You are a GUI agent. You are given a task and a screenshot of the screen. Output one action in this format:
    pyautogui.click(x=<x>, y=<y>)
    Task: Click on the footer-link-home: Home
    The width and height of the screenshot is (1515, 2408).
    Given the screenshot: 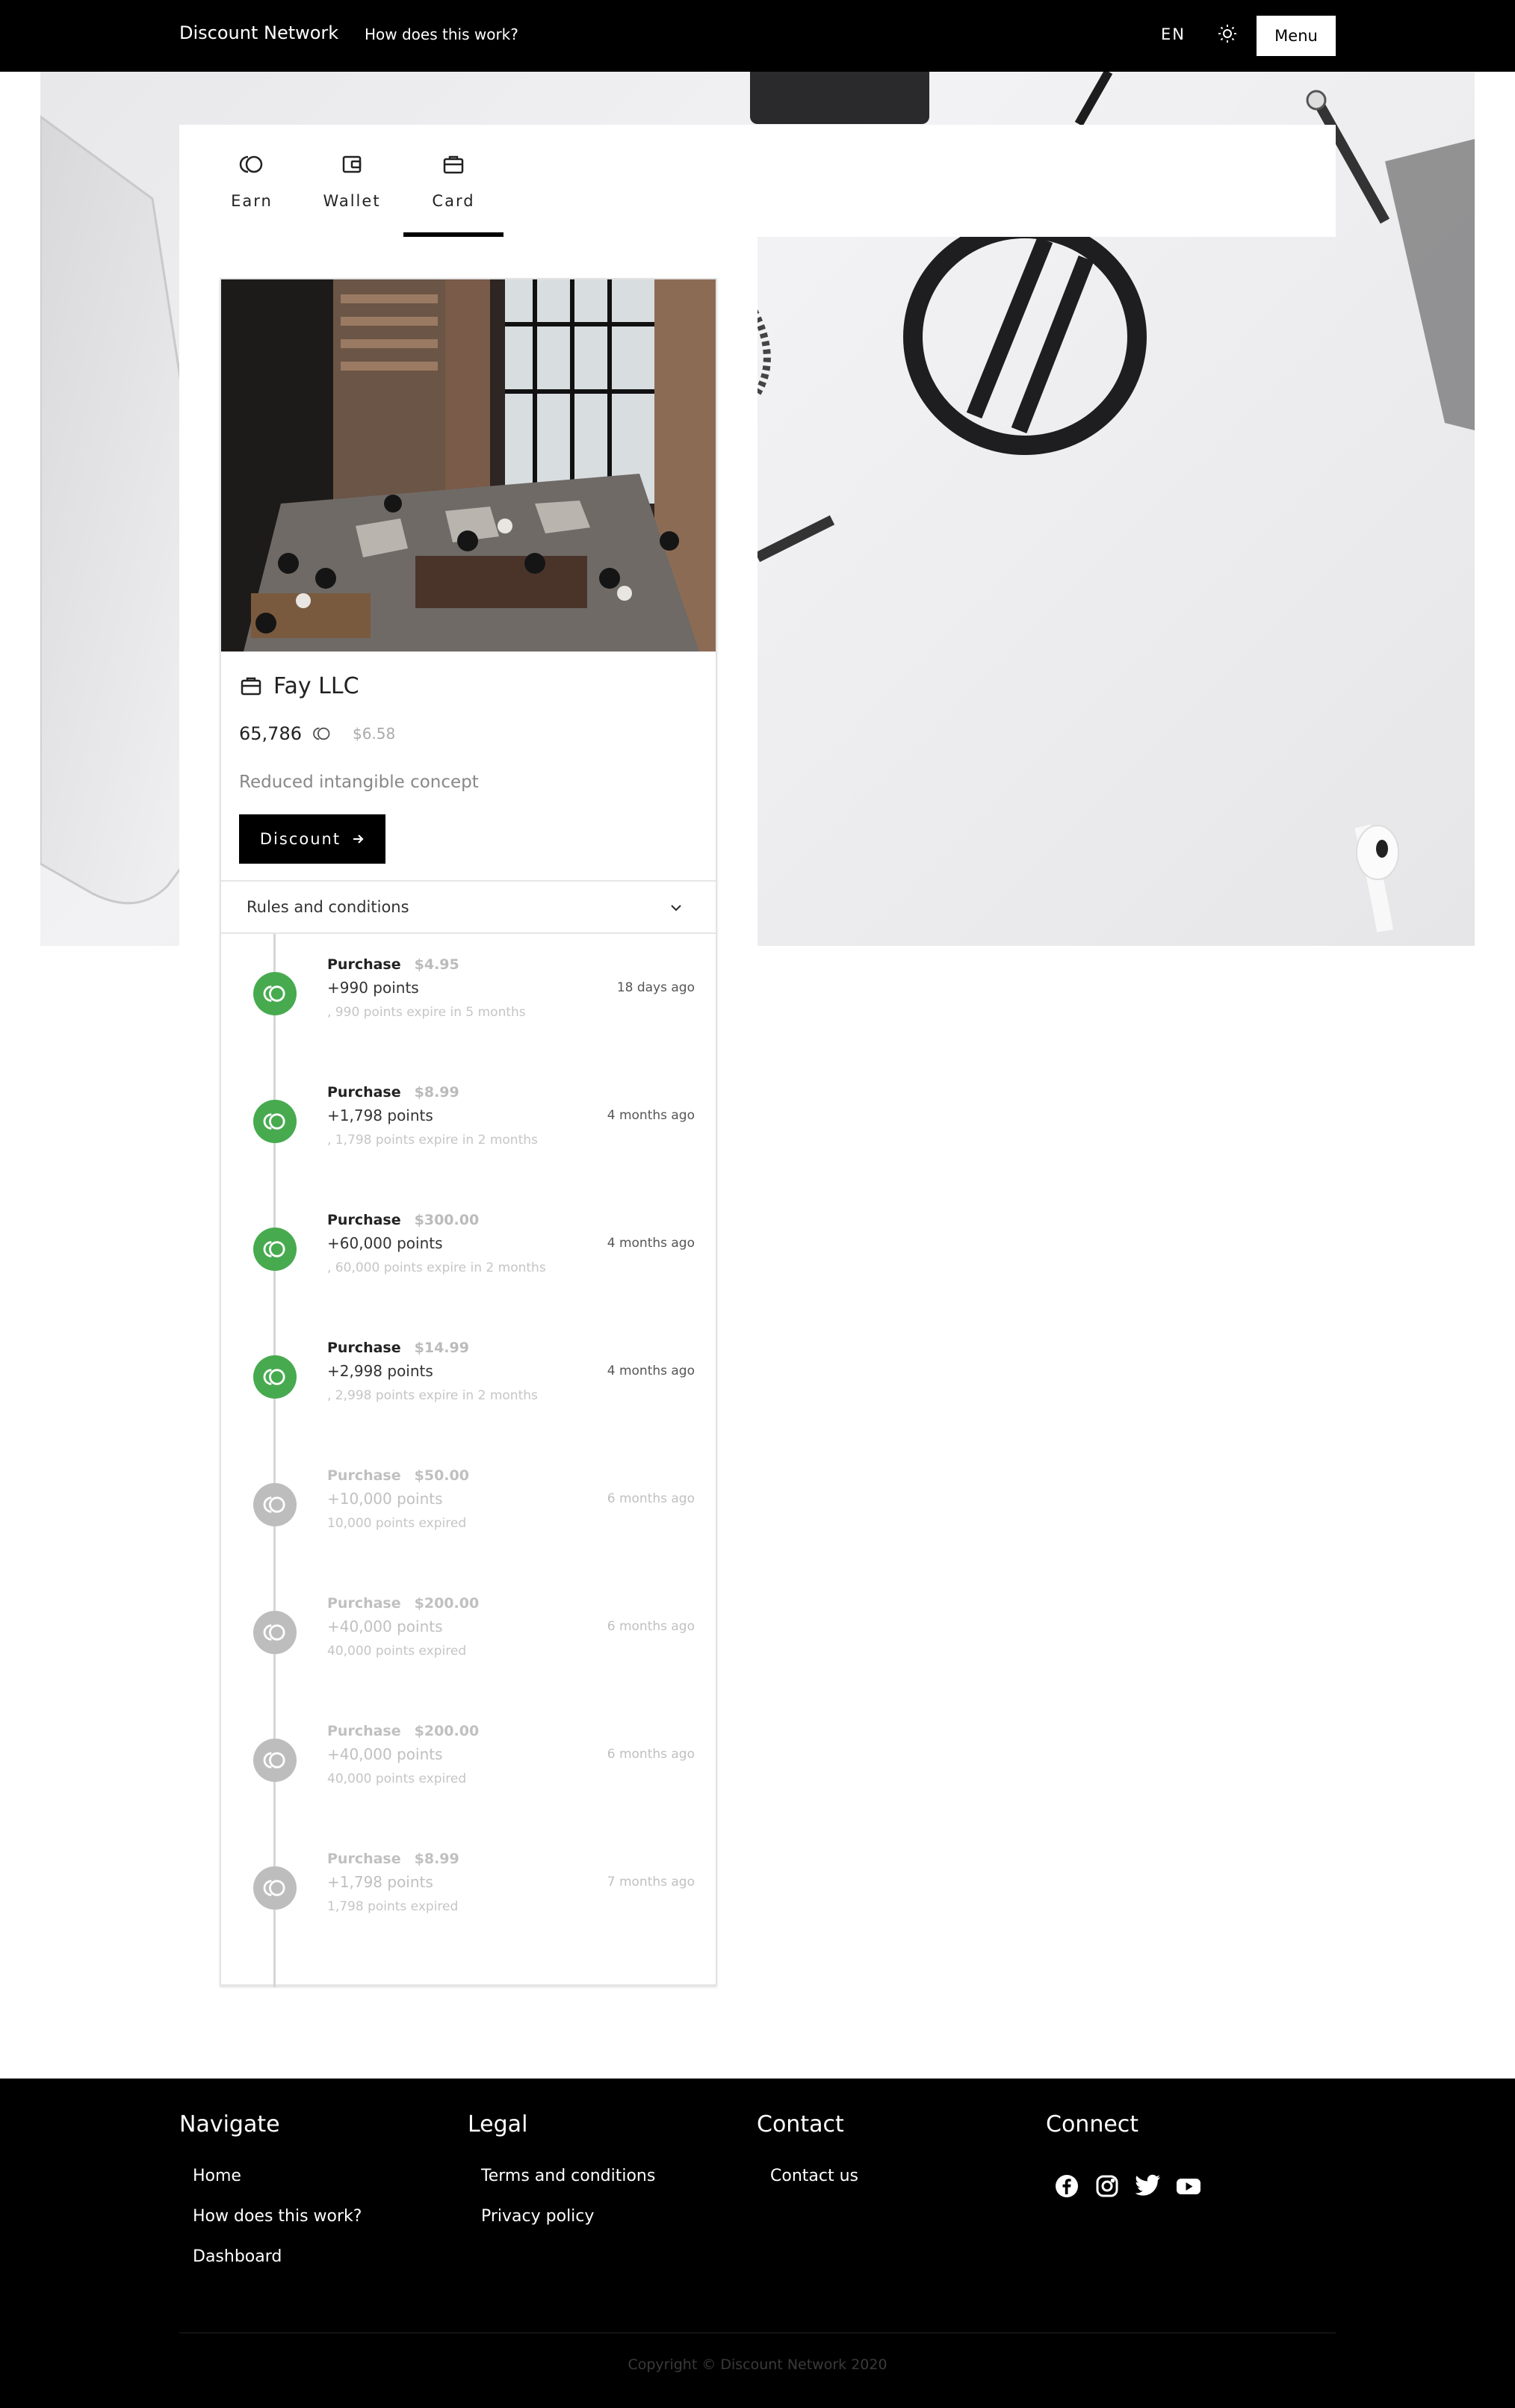 What is the action you would take?
    pyautogui.click(x=217, y=2176)
    